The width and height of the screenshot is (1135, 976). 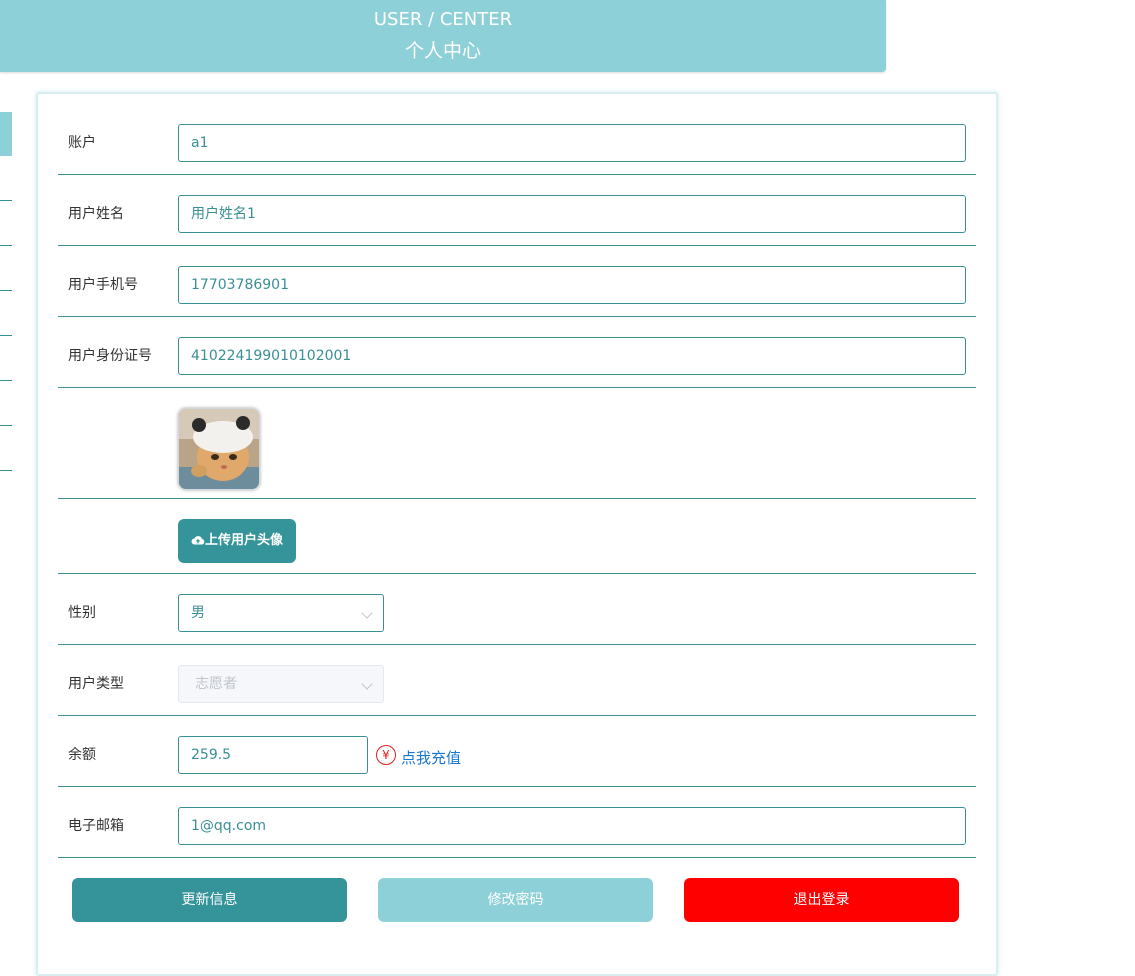 I want to click on form-row-gender: 性别 男, so click(x=517, y=609).